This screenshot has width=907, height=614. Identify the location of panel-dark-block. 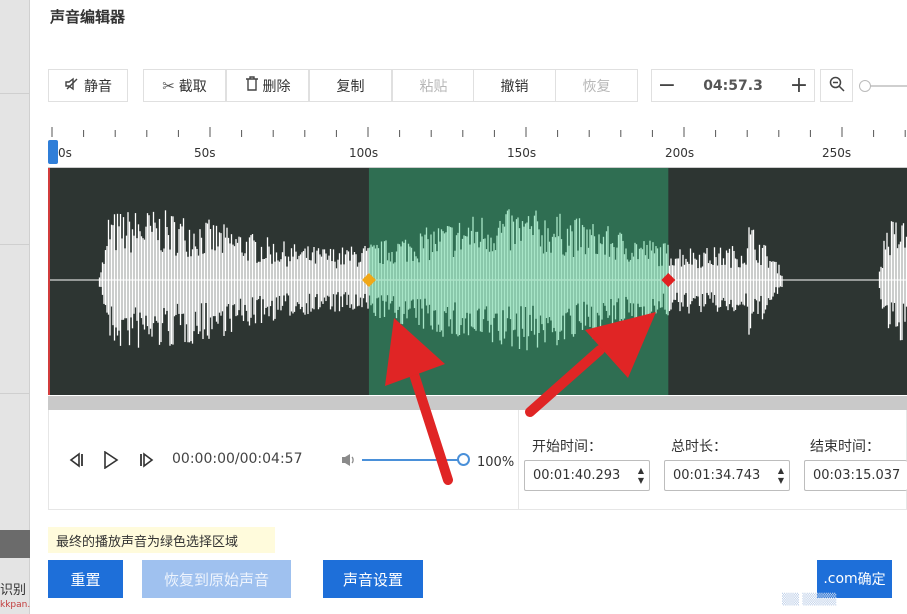
(15, 544).